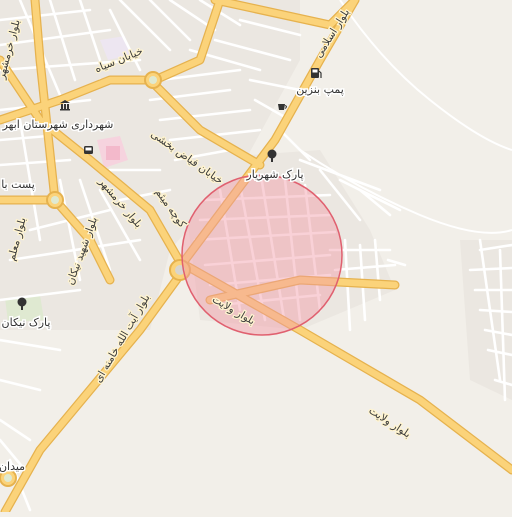 This screenshot has width=512, height=517. I want to click on roundabout-southwest-inner, so click(8, 478).